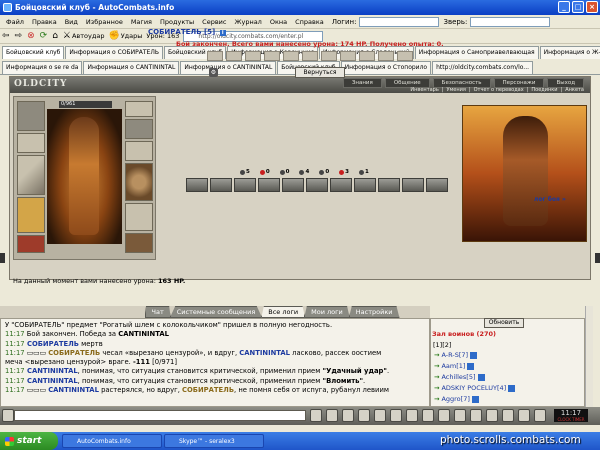 This screenshot has width=600, height=450. I want to click on subnav-skills: Умения, so click(455, 90).